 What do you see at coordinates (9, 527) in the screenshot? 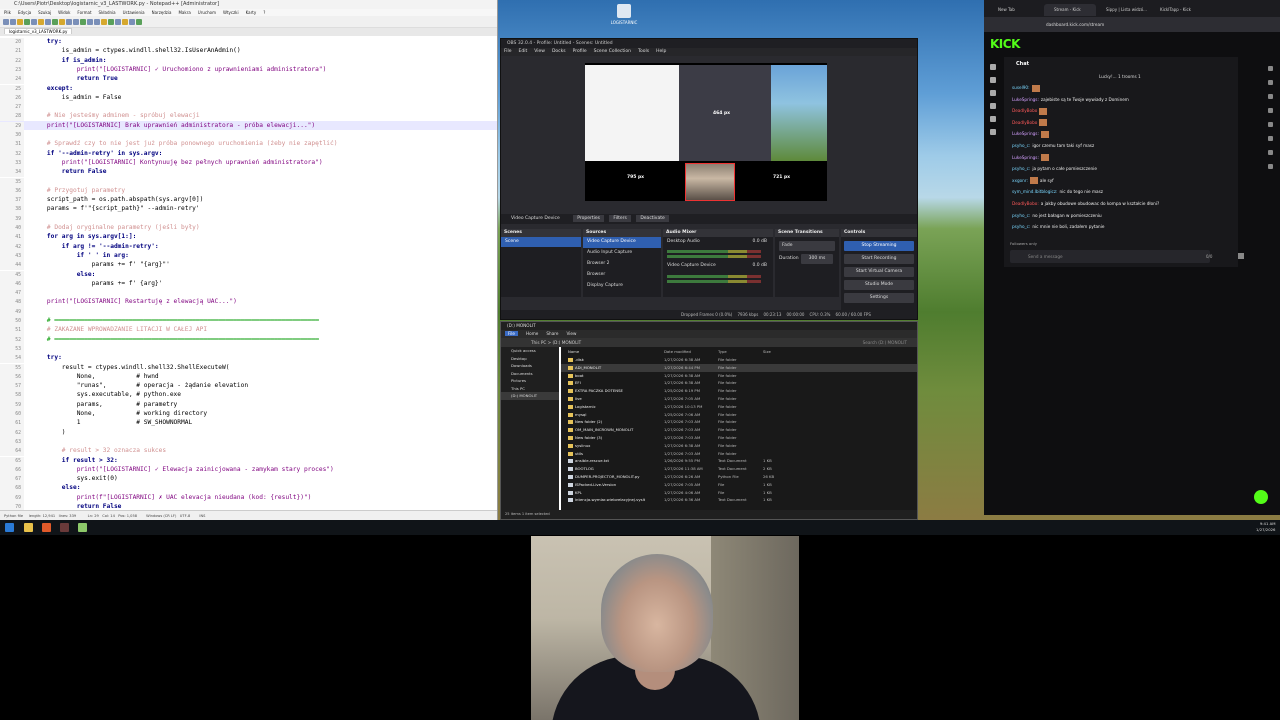
I see `start-icon` at bounding box center [9, 527].